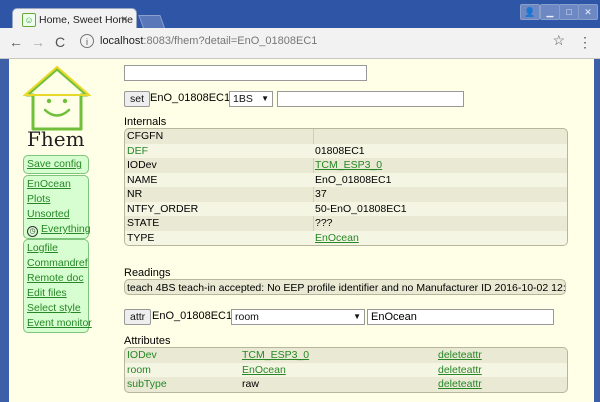  What do you see at coordinates (585, 42) in the screenshot?
I see `browser-menu-icon: ⋮` at bounding box center [585, 42].